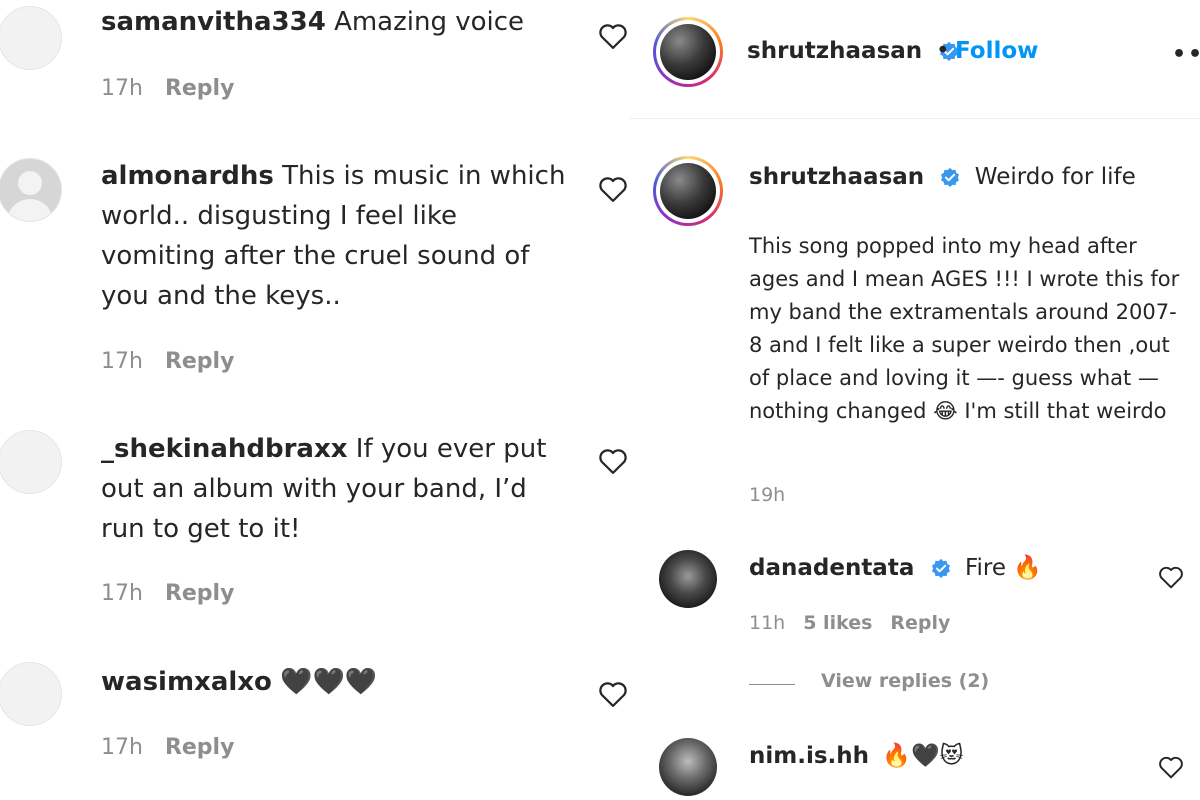 The image size is (1200, 800). Describe the element at coordinates (1186, 54) in the screenshot. I see `more-options-icon: •••` at that location.